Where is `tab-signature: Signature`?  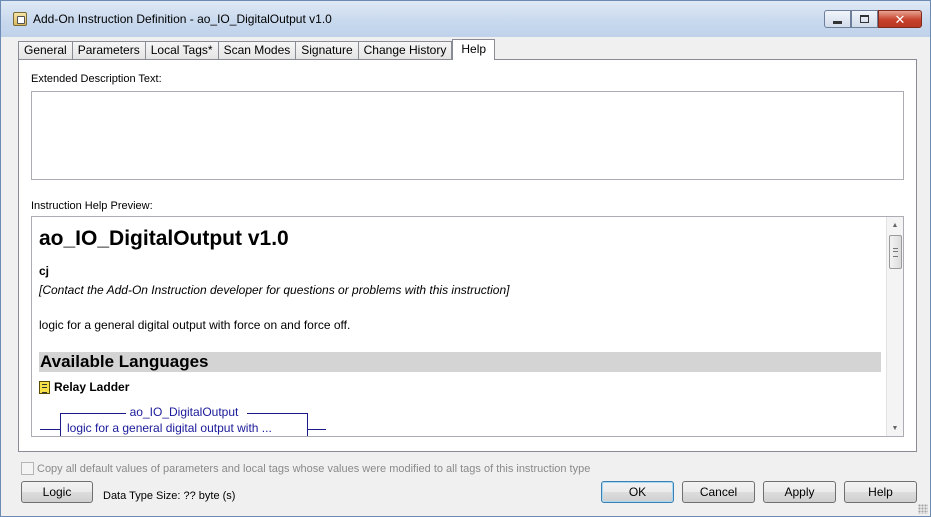
tab-signature: Signature is located at coordinates (326, 50).